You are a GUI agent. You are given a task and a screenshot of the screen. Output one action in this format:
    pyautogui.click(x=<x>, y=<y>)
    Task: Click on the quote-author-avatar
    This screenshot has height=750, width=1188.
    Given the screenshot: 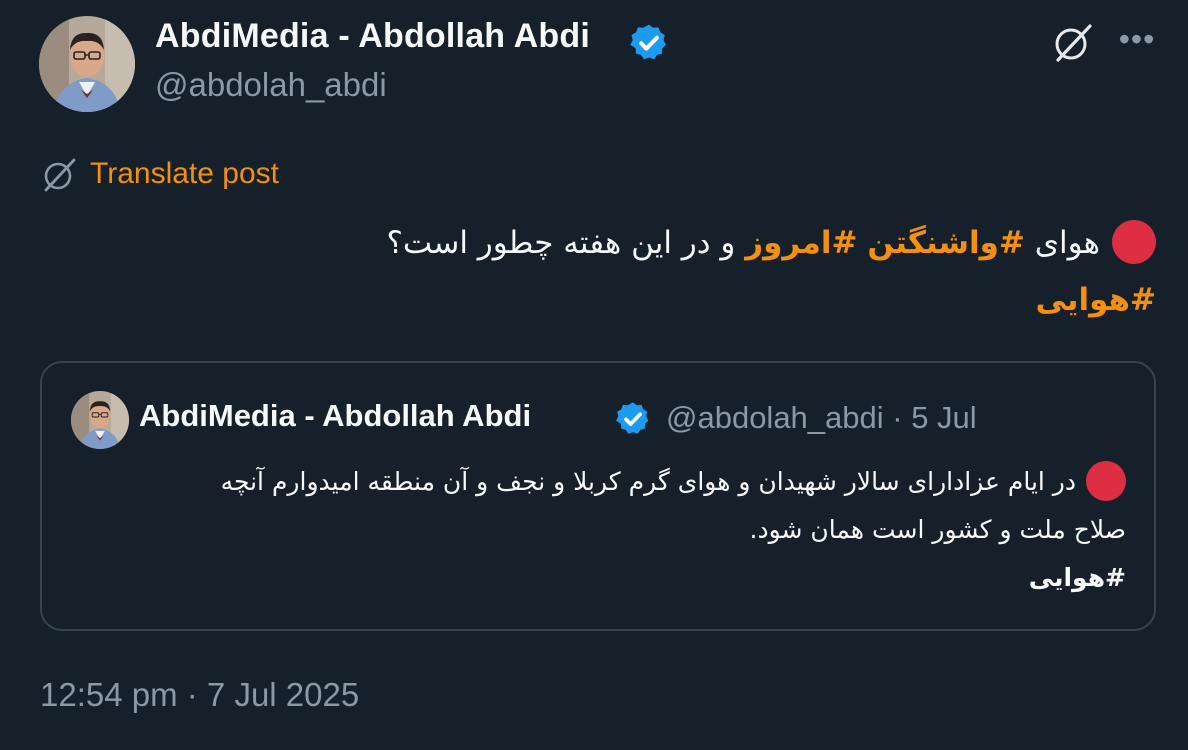 What is the action you would take?
    pyautogui.click(x=100, y=420)
    